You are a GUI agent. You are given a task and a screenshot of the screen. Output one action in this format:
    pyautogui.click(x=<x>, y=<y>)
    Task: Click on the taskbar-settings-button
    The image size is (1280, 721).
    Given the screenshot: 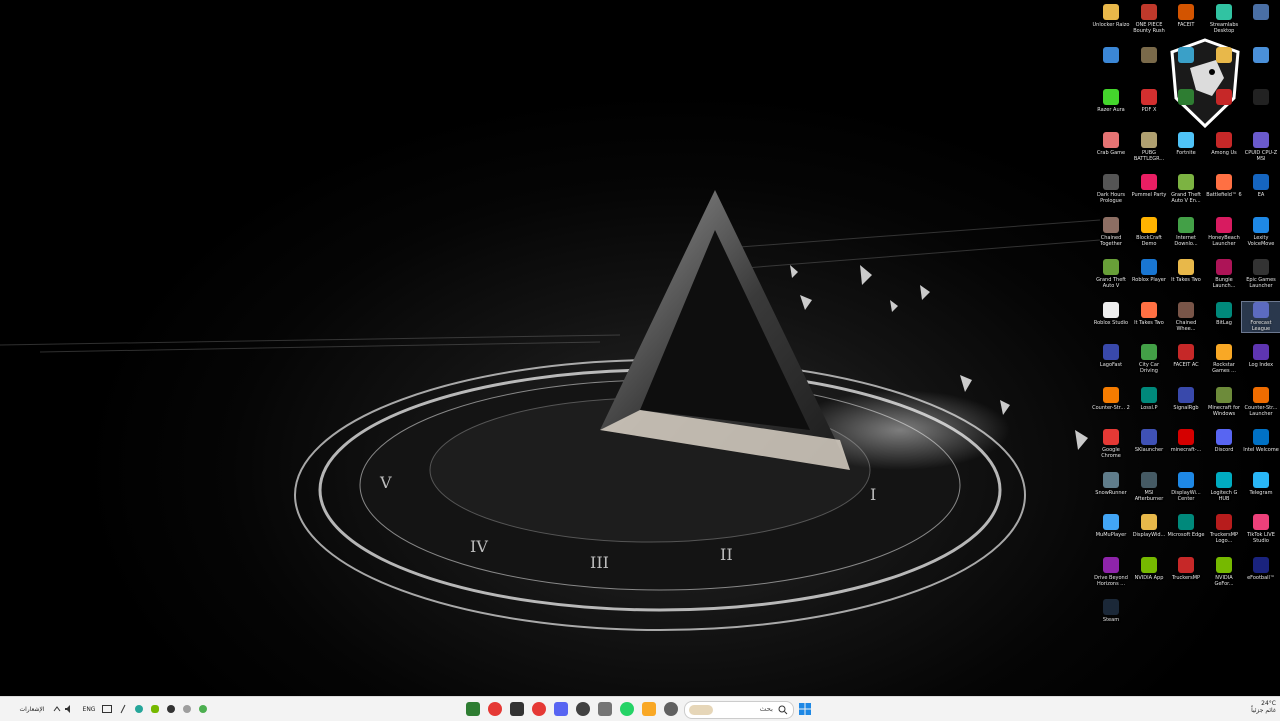 What is the action you would take?
    pyautogui.click(x=605, y=709)
    